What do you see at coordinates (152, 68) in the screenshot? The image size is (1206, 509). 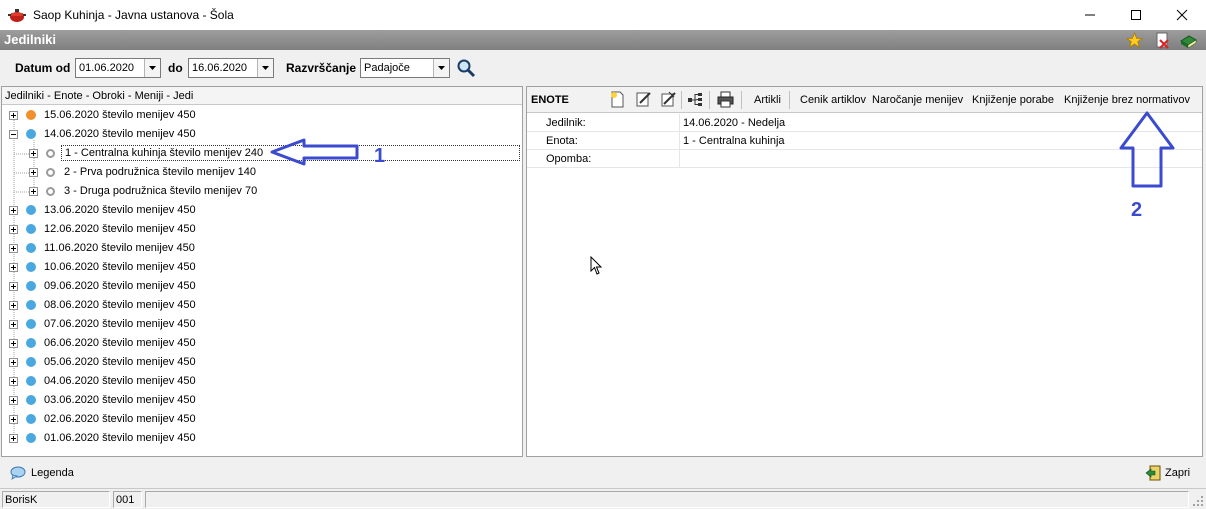 I see `date-from-dropdown-button` at bounding box center [152, 68].